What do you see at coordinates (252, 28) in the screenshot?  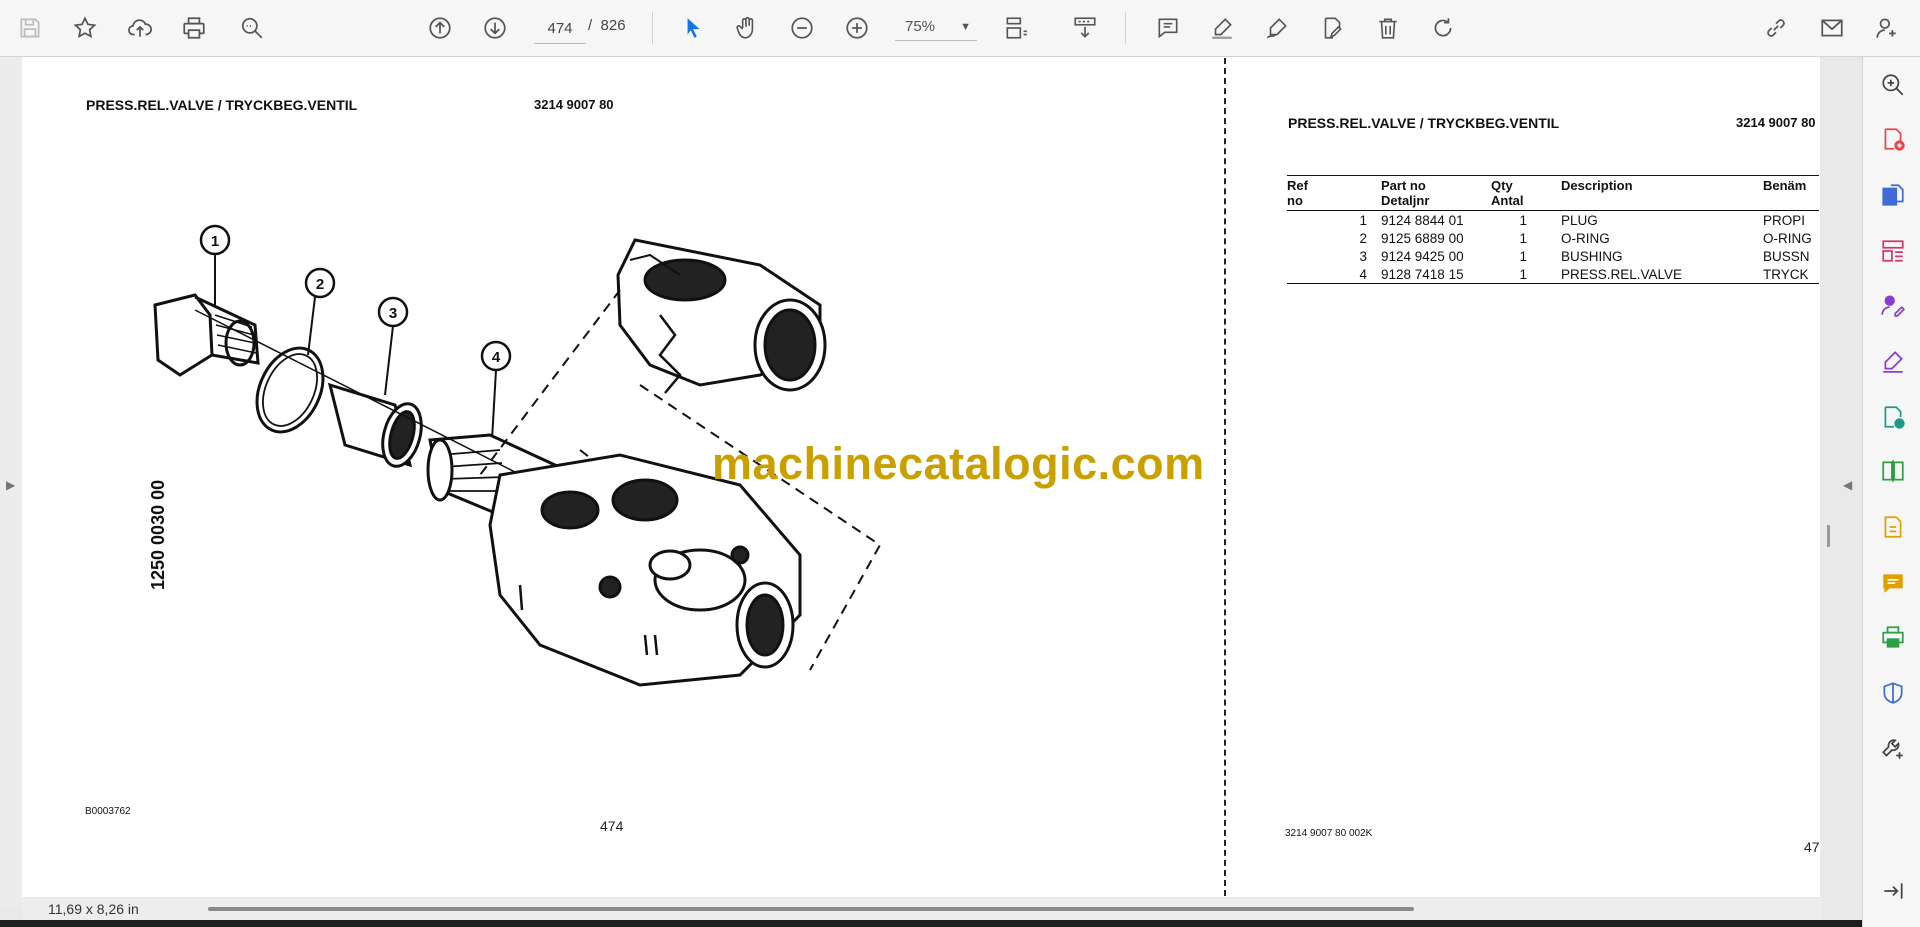 I see `search-icon` at bounding box center [252, 28].